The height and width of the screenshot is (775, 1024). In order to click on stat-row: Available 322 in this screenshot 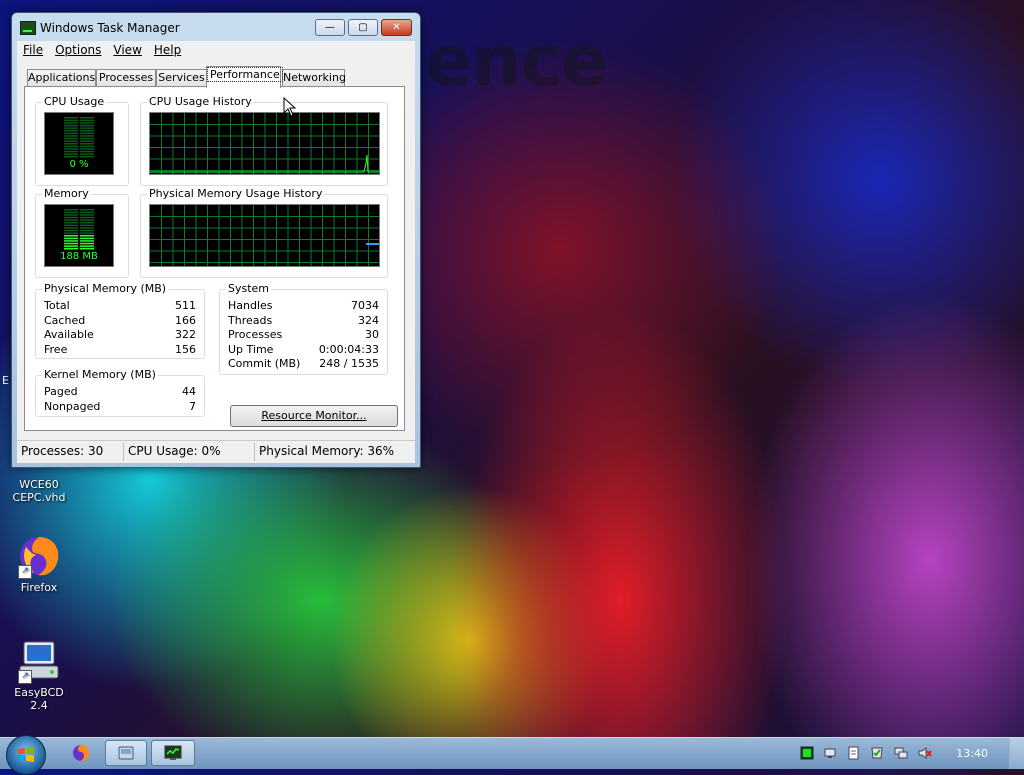, I will do `click(120, 334)`.